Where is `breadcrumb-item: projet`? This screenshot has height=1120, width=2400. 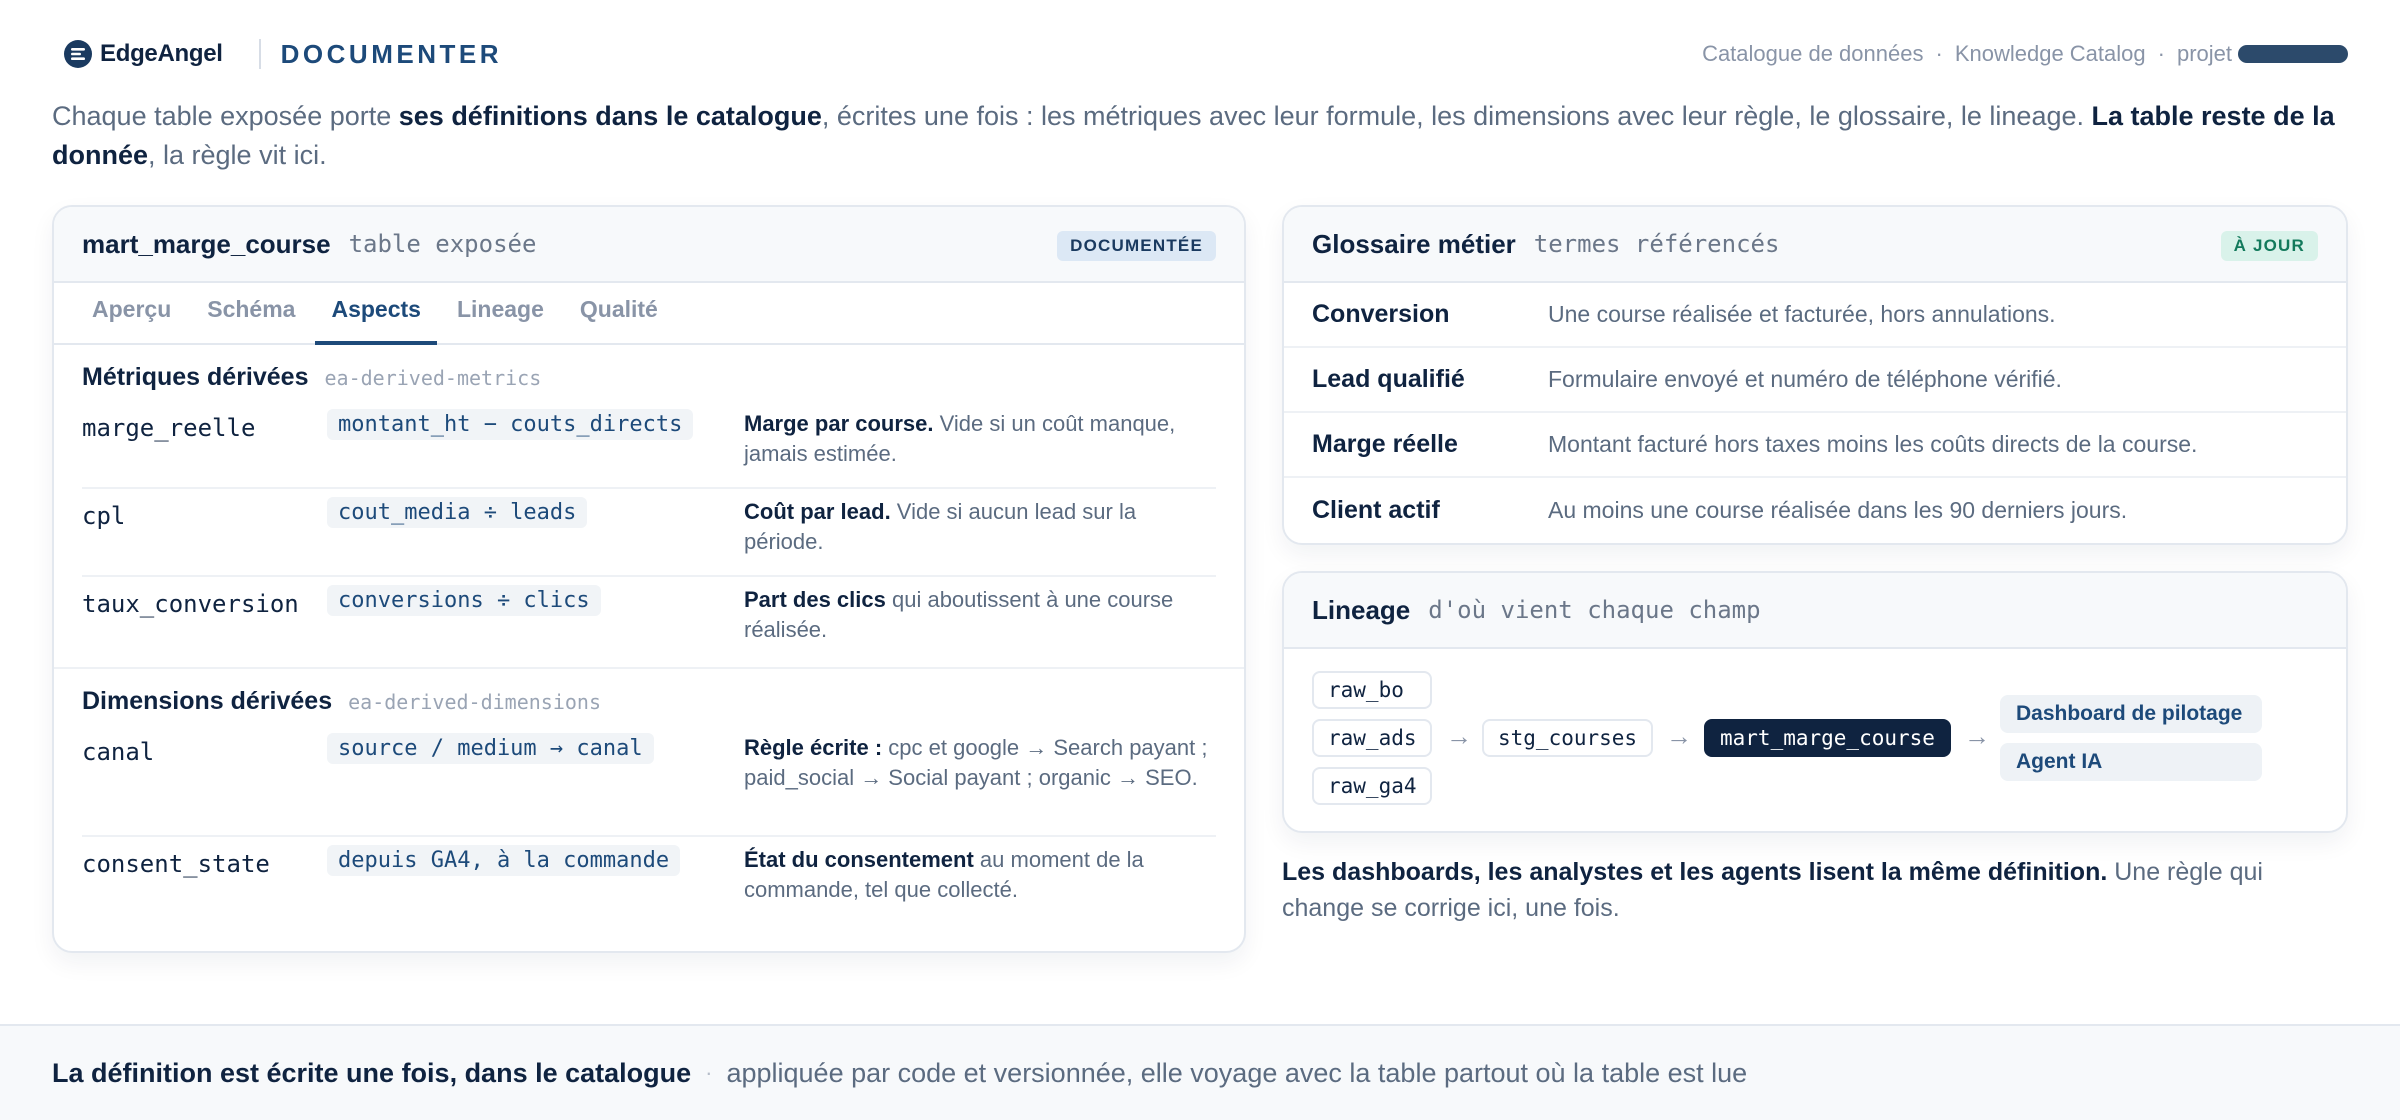 breadcrumb-item: projet is located at coordinates (2204, 54).